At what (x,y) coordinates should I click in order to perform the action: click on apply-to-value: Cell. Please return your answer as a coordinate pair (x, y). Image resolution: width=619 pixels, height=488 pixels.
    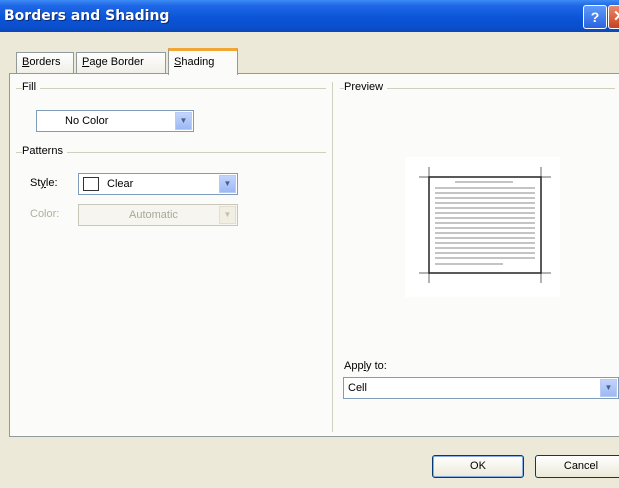
    Looking at the image, I should click on (357, 388).